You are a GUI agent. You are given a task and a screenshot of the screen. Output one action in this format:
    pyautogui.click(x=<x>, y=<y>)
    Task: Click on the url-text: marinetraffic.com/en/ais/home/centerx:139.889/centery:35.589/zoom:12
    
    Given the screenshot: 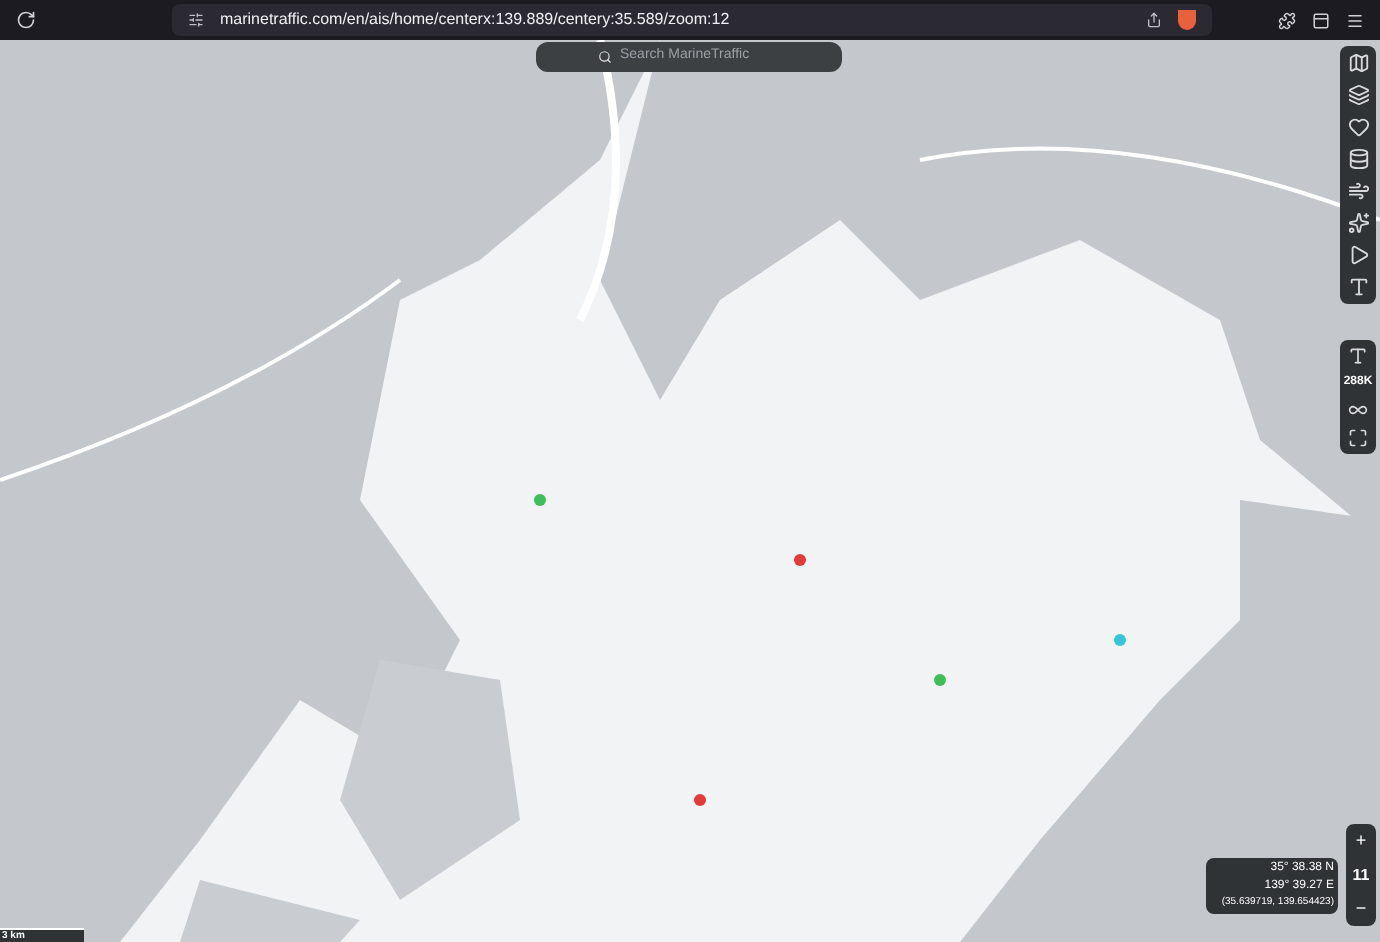 What is the action you would take?
    pyautogui.click(x=475, y=20)
    